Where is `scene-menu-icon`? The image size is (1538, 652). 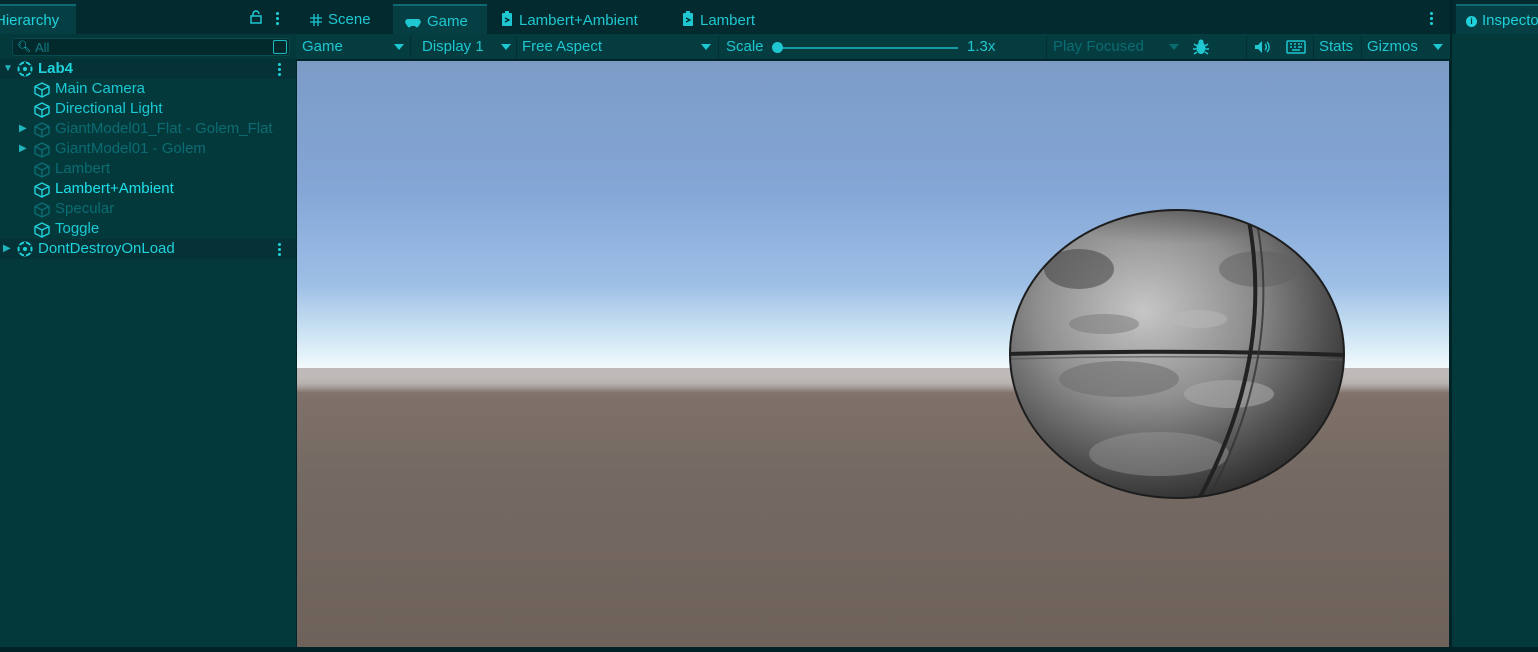
scene-menu-icon is located at coordinates (280, 70).